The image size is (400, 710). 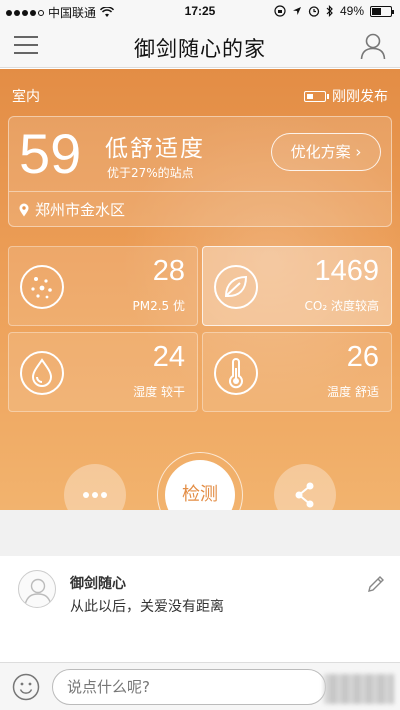 What do you see at coordinates (382, 11) in the screenshot?
I see `battery-icon` at bounding box center [382, 11].